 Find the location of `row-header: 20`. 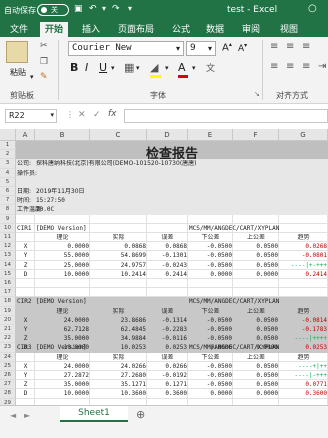

row-header: 20 is located at coordinates (8, 320).